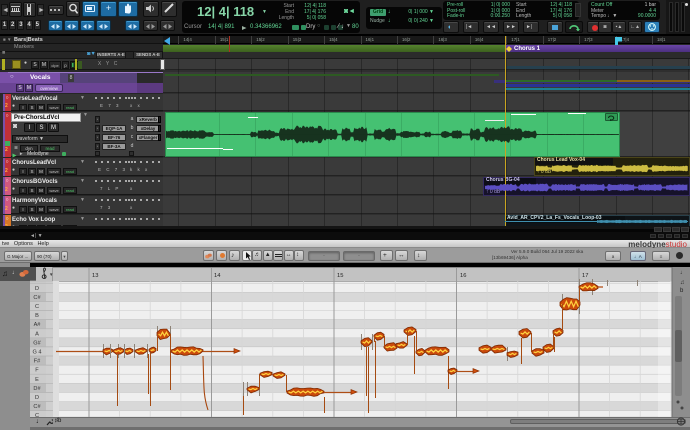  What do you see at coordinates (36, 353) in the screenshot?
I see `svg-text: G 4` at bounding box center [36, 353].